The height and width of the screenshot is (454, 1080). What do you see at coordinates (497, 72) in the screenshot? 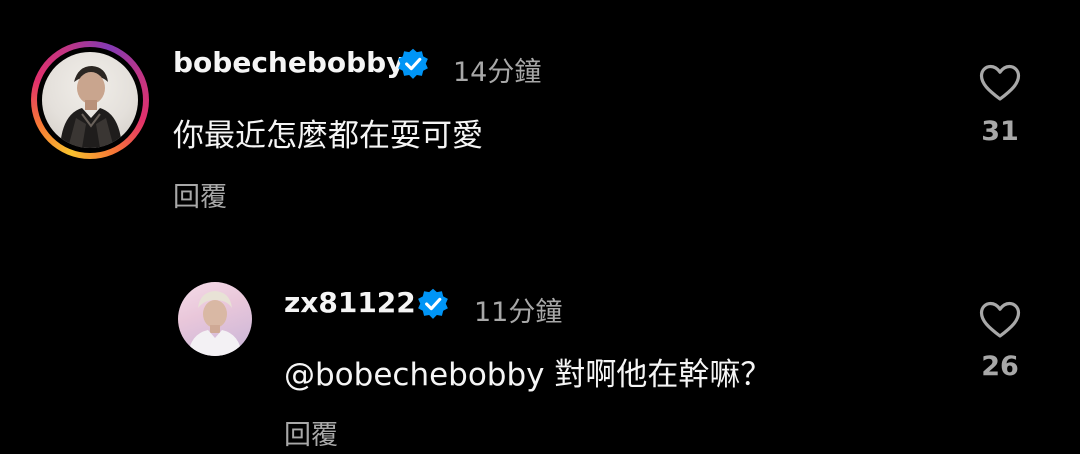
I see `comment-timestamp: 14分鐘` at bounding box center [497, 72].